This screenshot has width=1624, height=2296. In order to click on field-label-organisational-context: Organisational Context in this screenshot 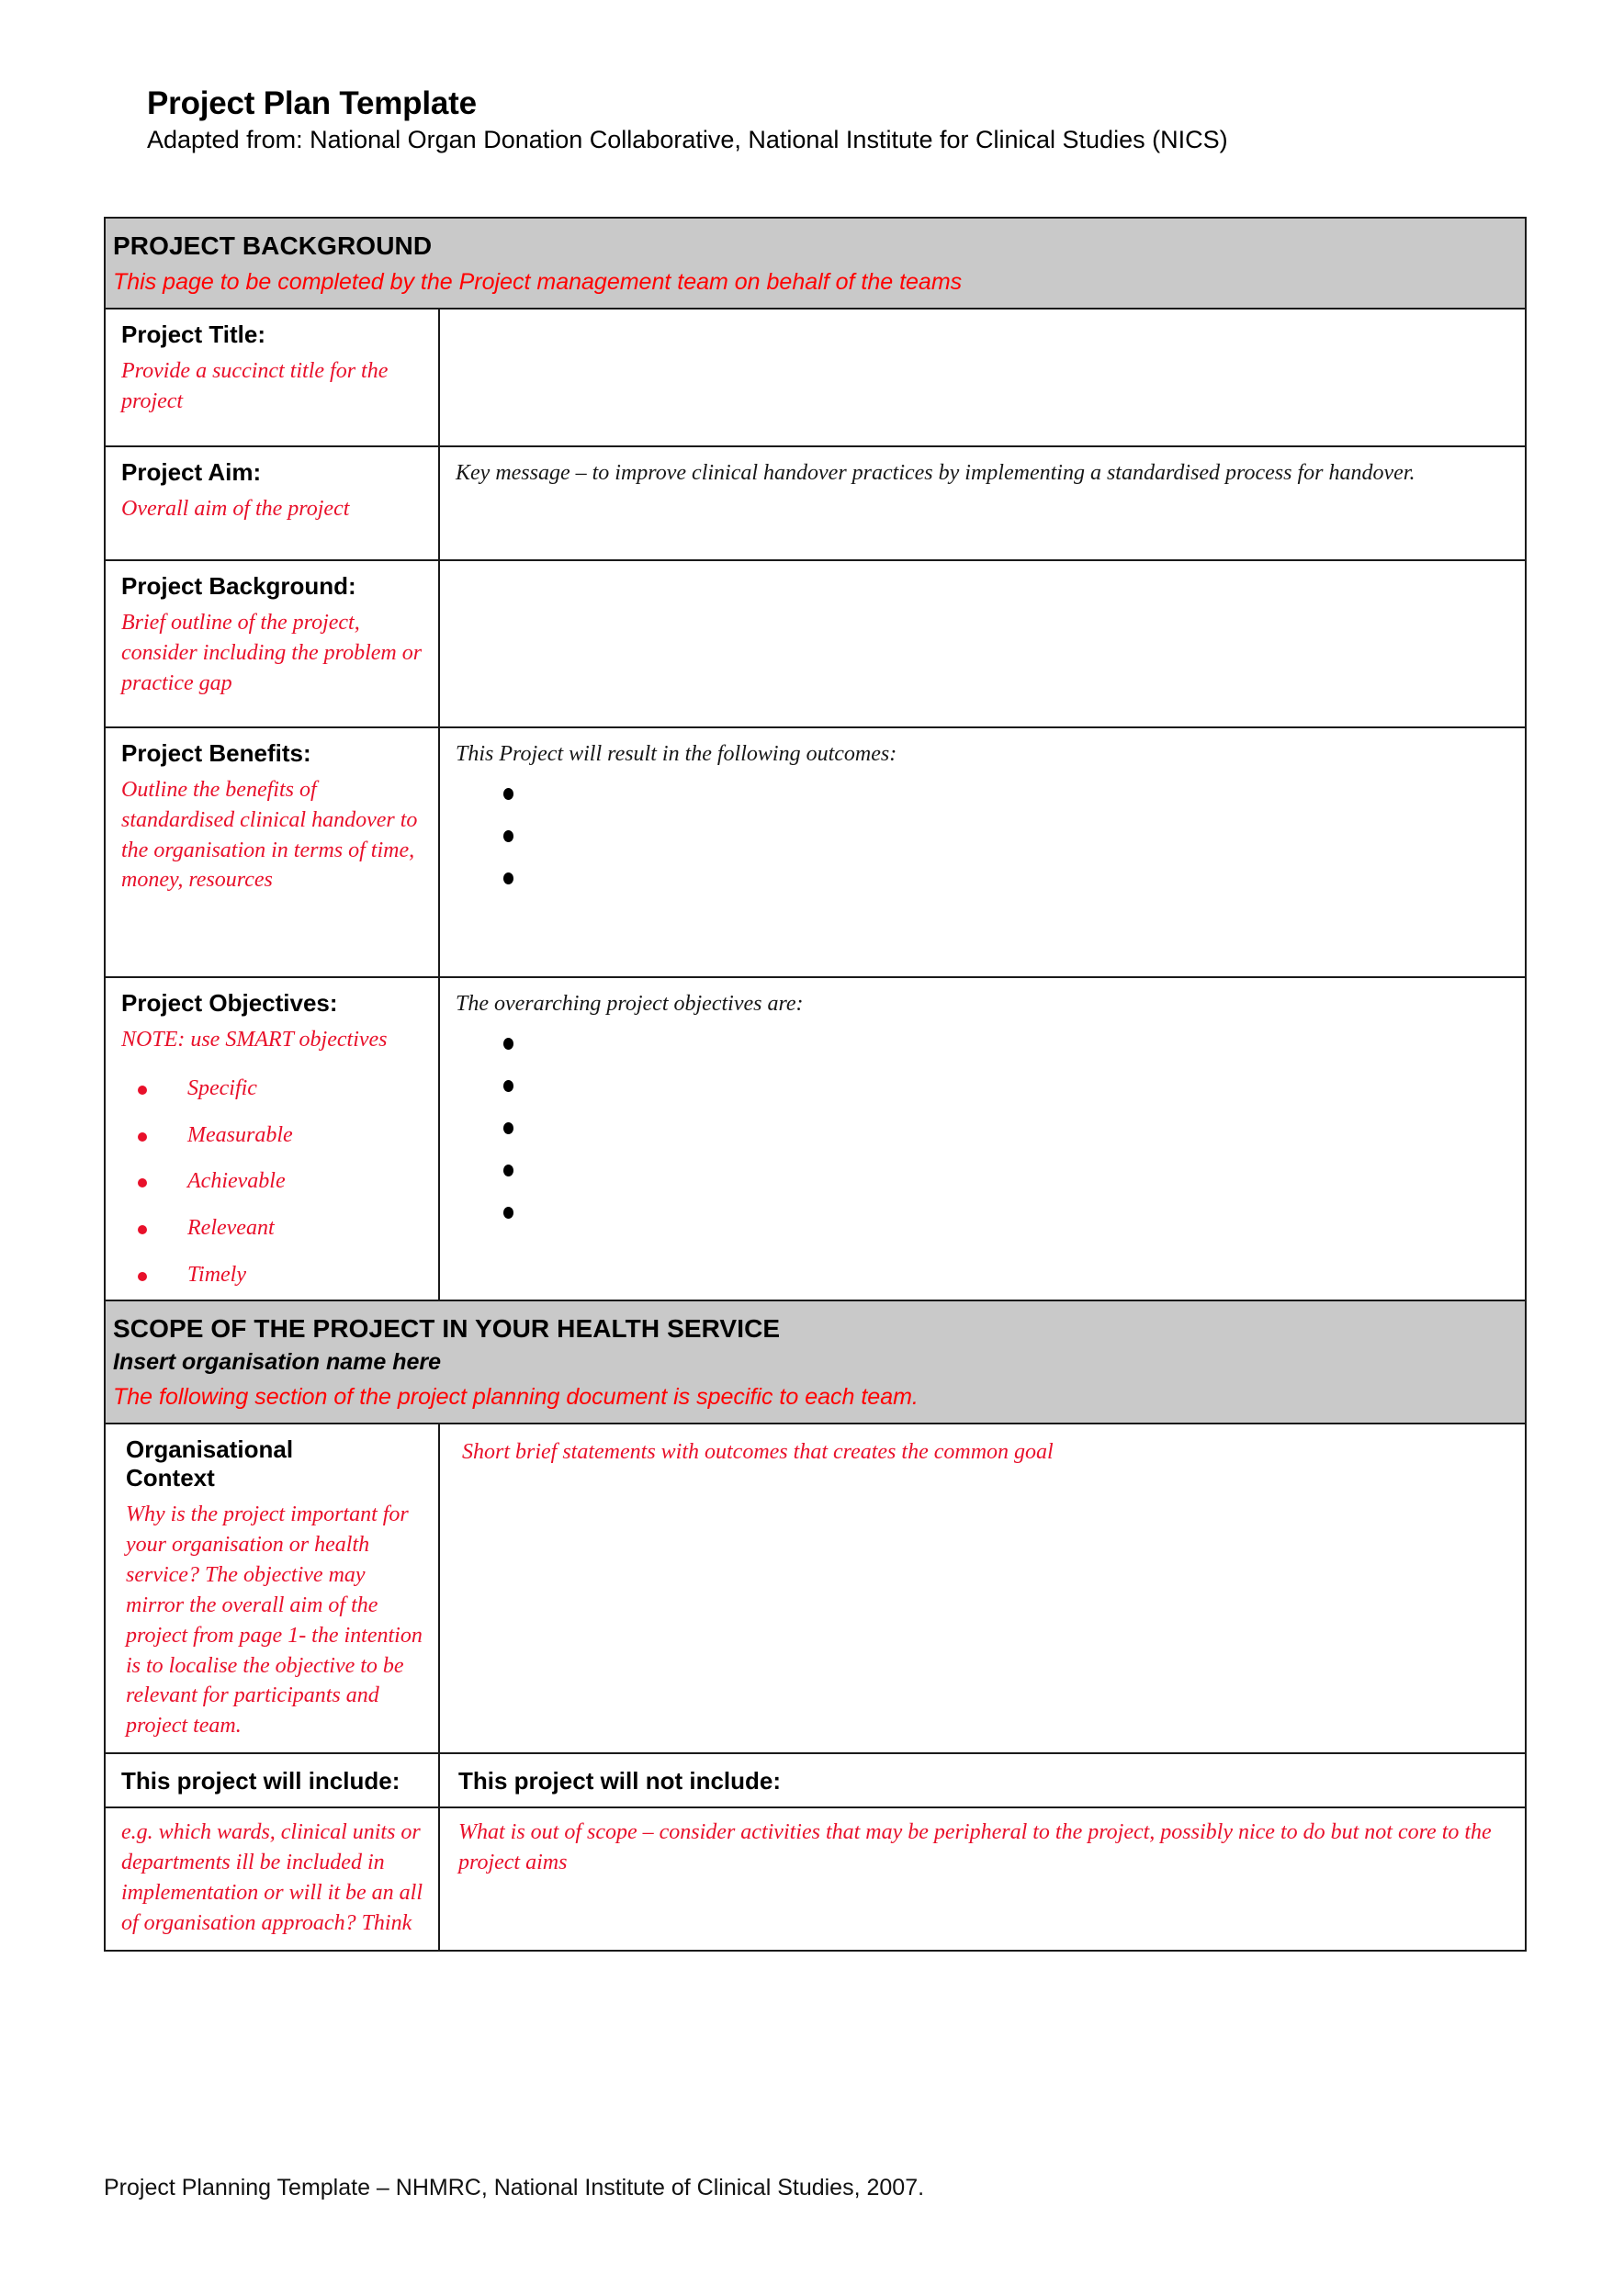, I will do `click(210, 1463)`.